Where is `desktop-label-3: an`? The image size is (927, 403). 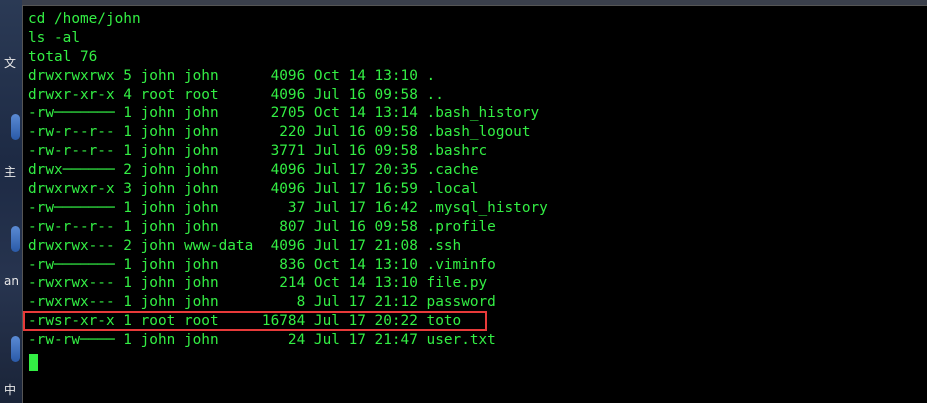 desktop-label-3: an is located at coordinates (11, 281).